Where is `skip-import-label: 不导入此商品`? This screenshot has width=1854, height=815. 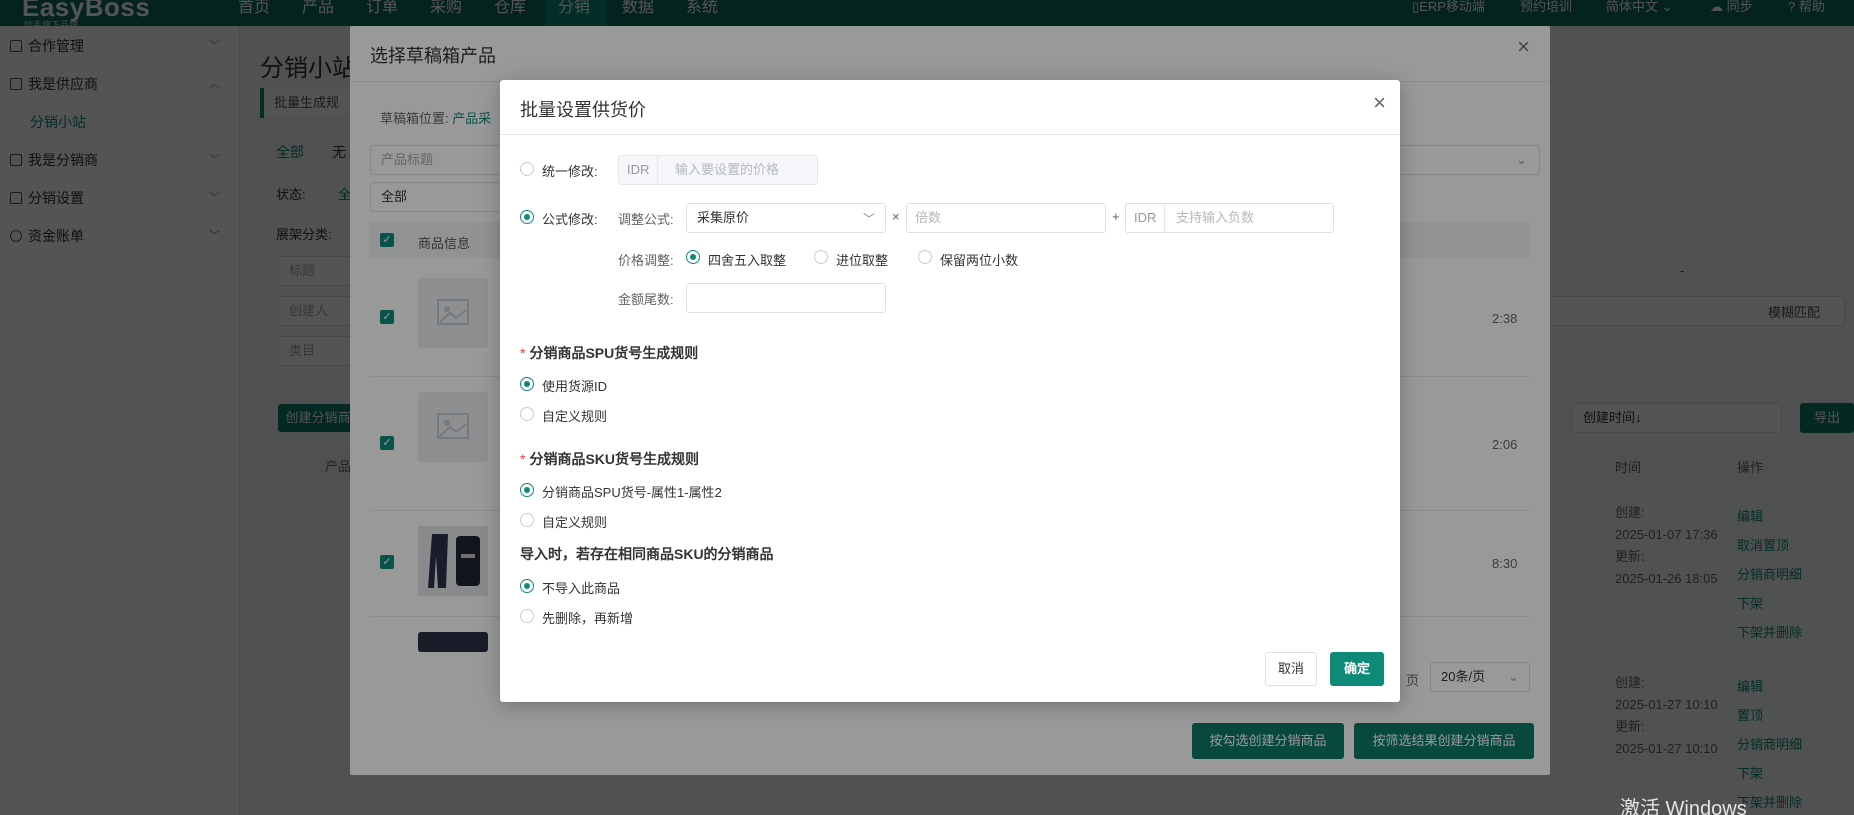
skip-import-label: 不导入此商品 is located at coordinates (581, 588).